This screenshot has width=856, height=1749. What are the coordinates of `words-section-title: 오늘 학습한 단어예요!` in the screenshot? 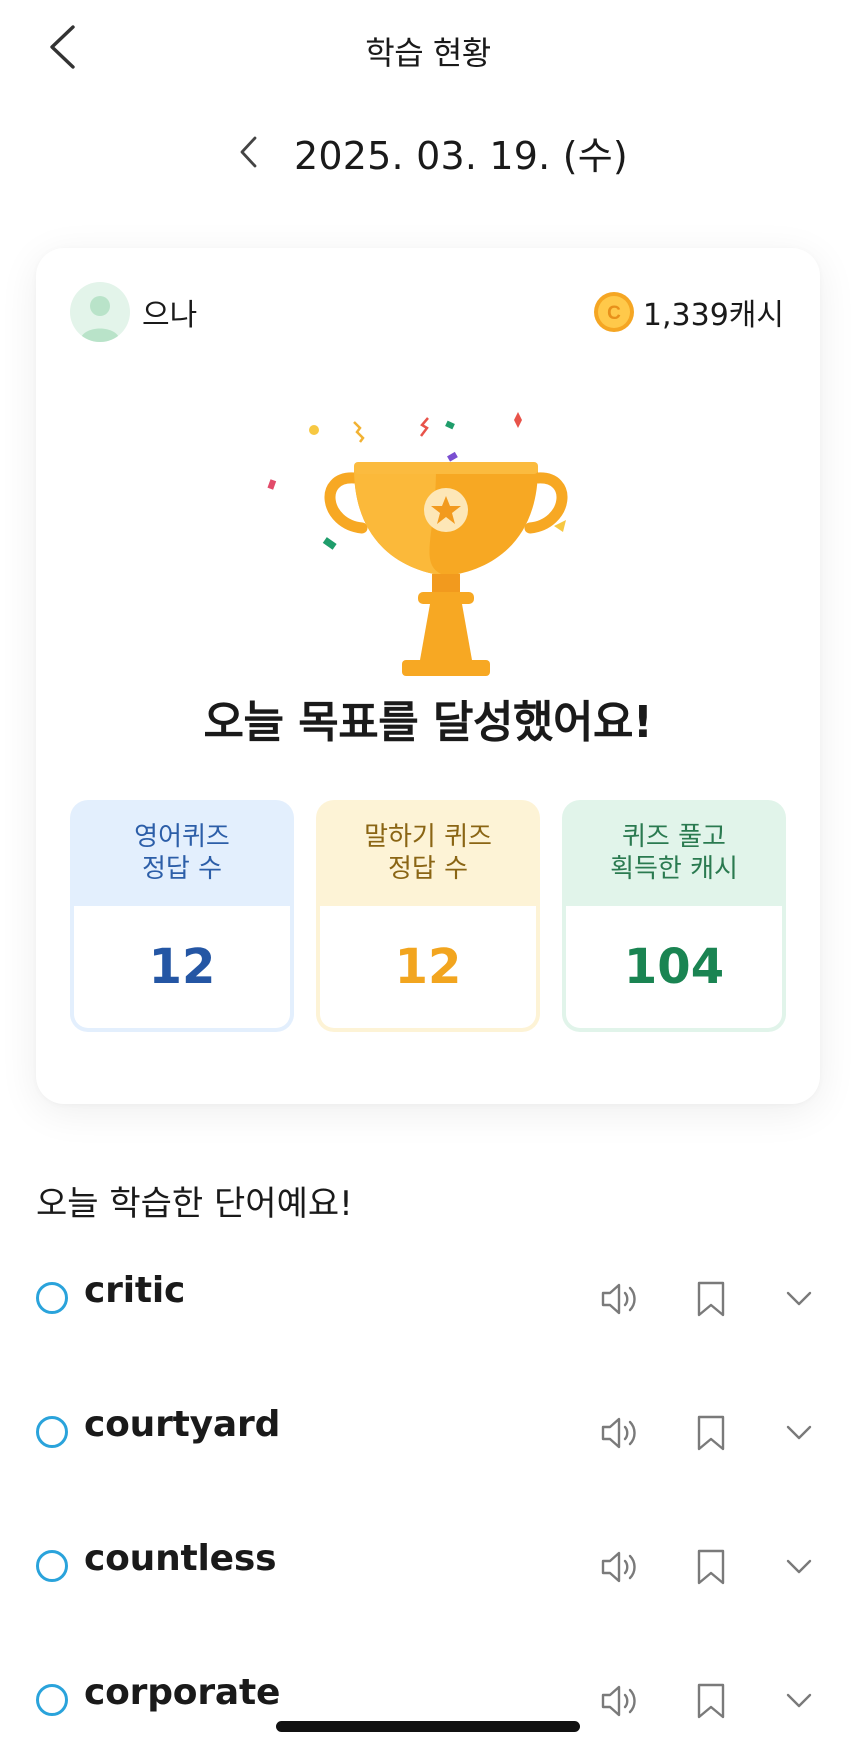 It's located at (194, 1204).